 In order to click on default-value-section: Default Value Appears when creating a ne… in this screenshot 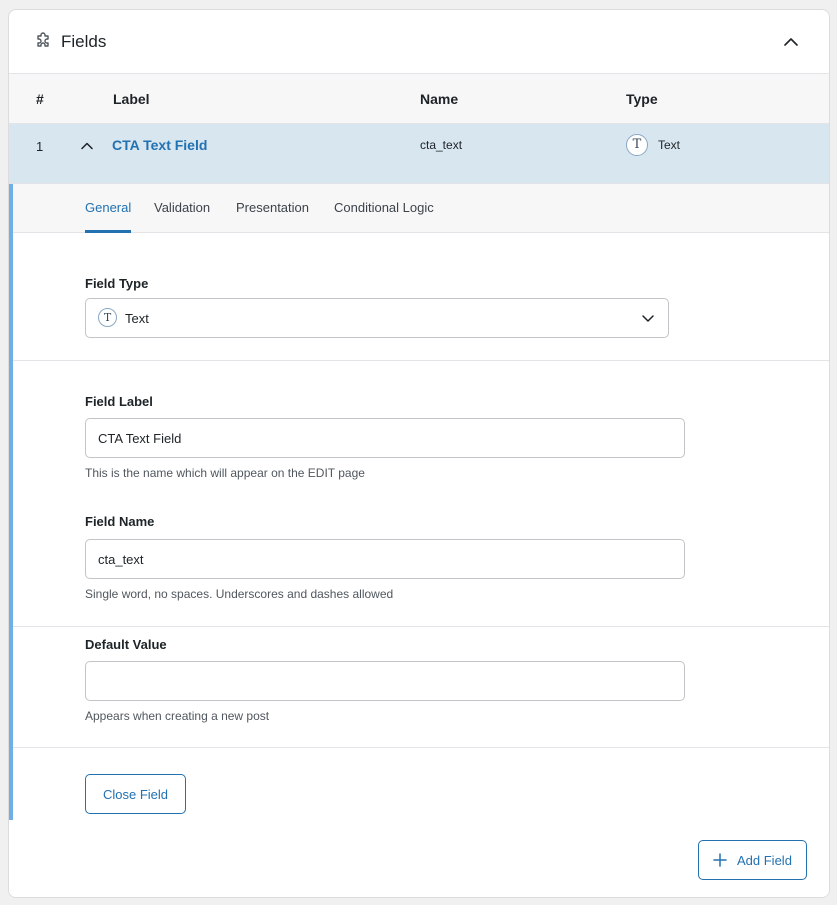, I will do `click(421, 687)`.